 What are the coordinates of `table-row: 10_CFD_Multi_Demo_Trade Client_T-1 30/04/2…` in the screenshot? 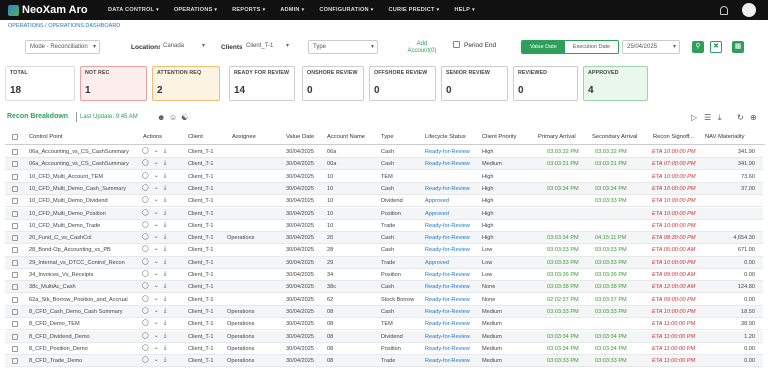 It's located at (384, 226).